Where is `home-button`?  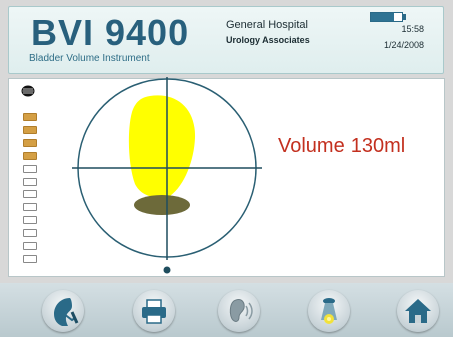 home-button is located at coordinates (418, 311).